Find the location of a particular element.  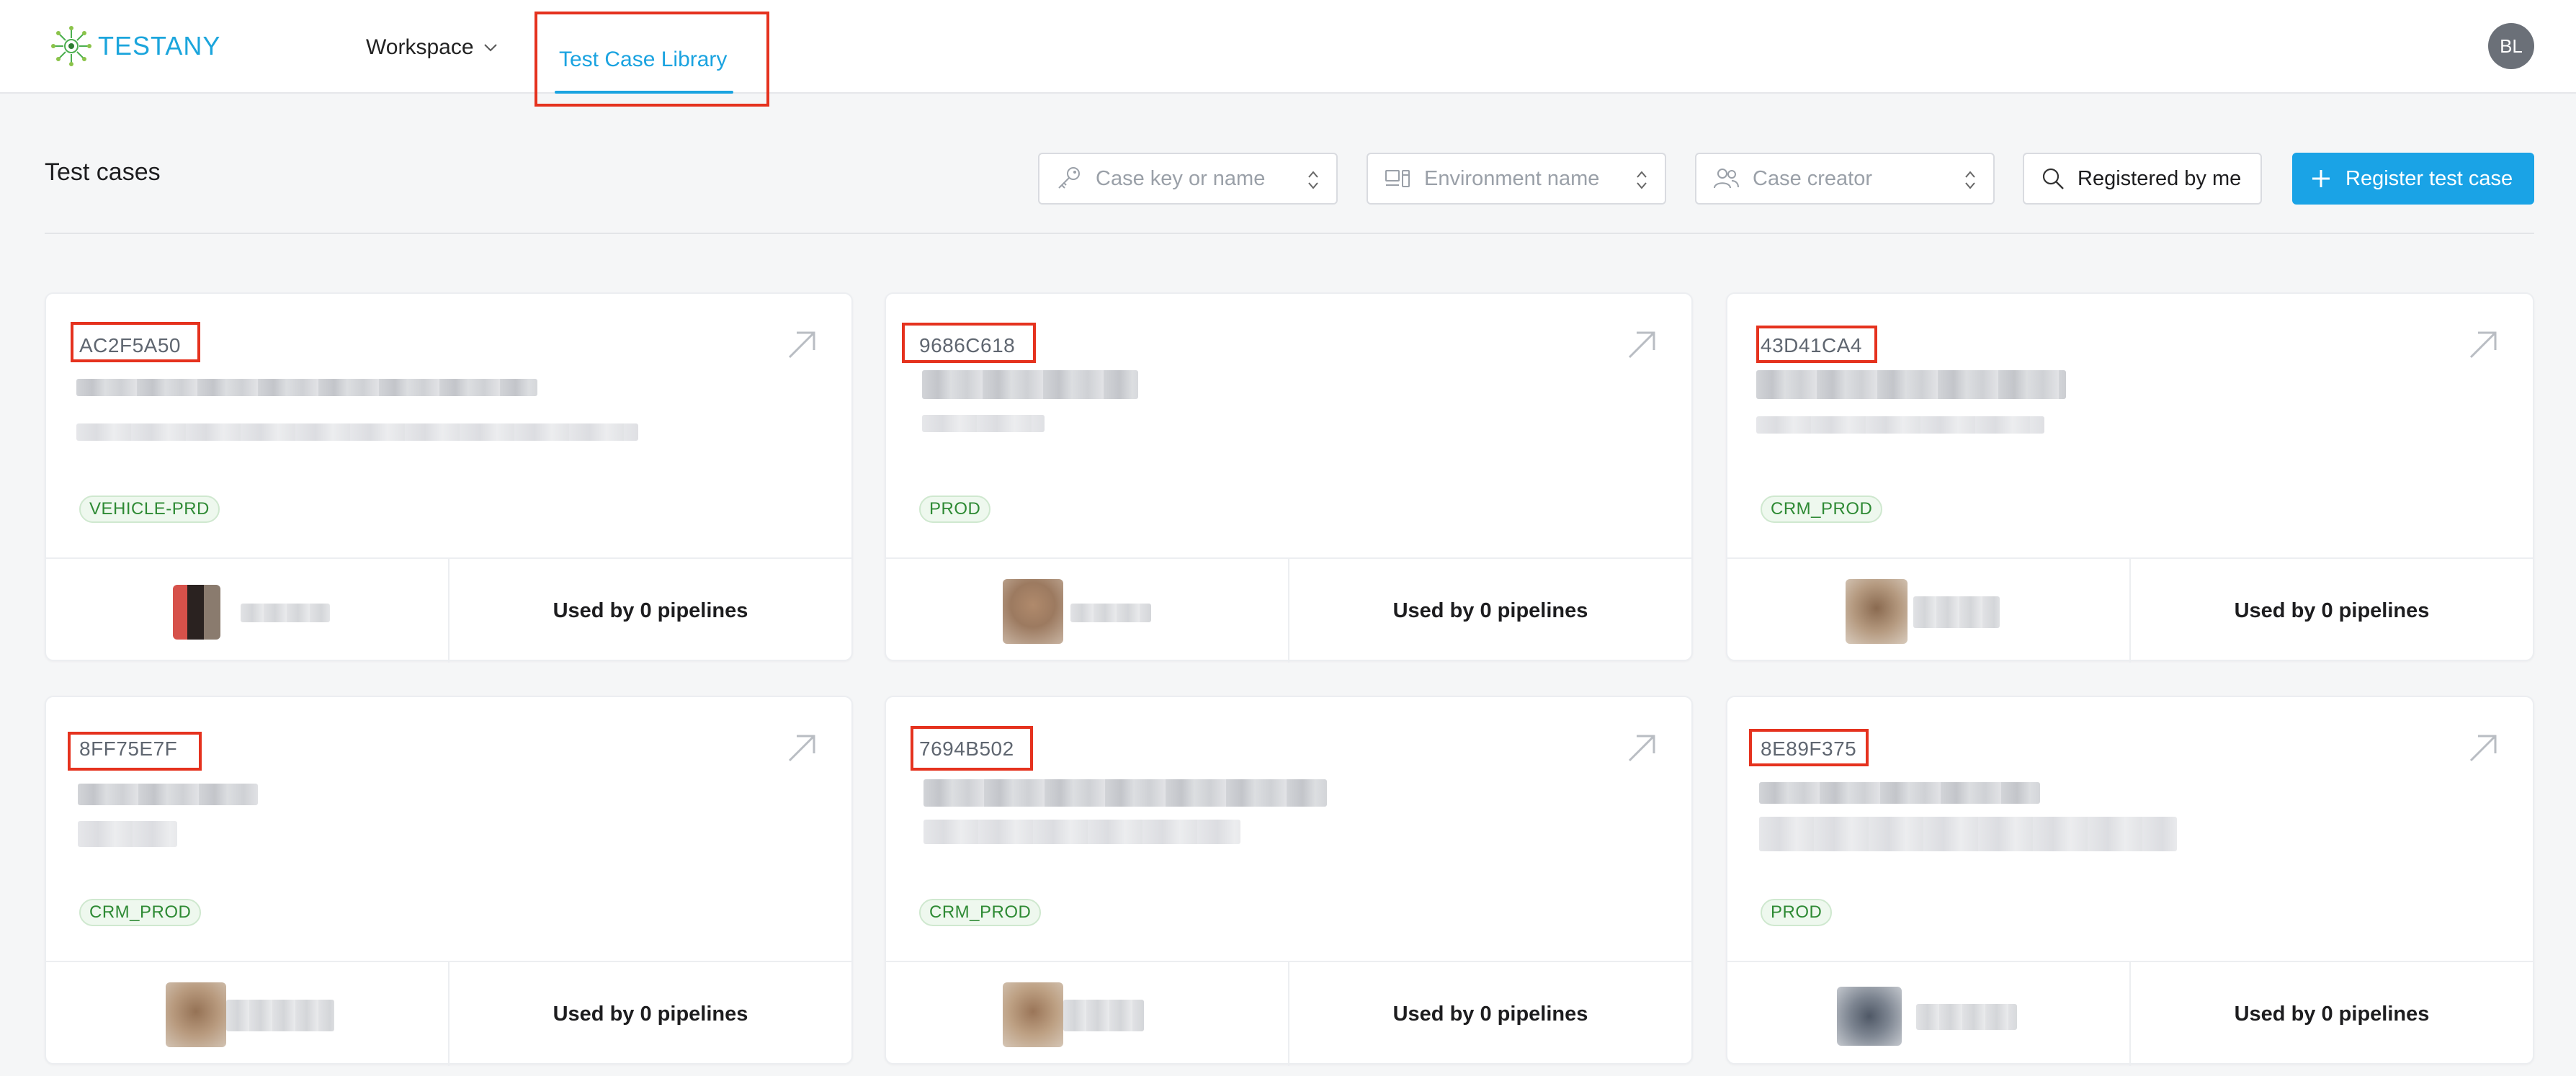

users-icon is located at coordinates (1726, 179).